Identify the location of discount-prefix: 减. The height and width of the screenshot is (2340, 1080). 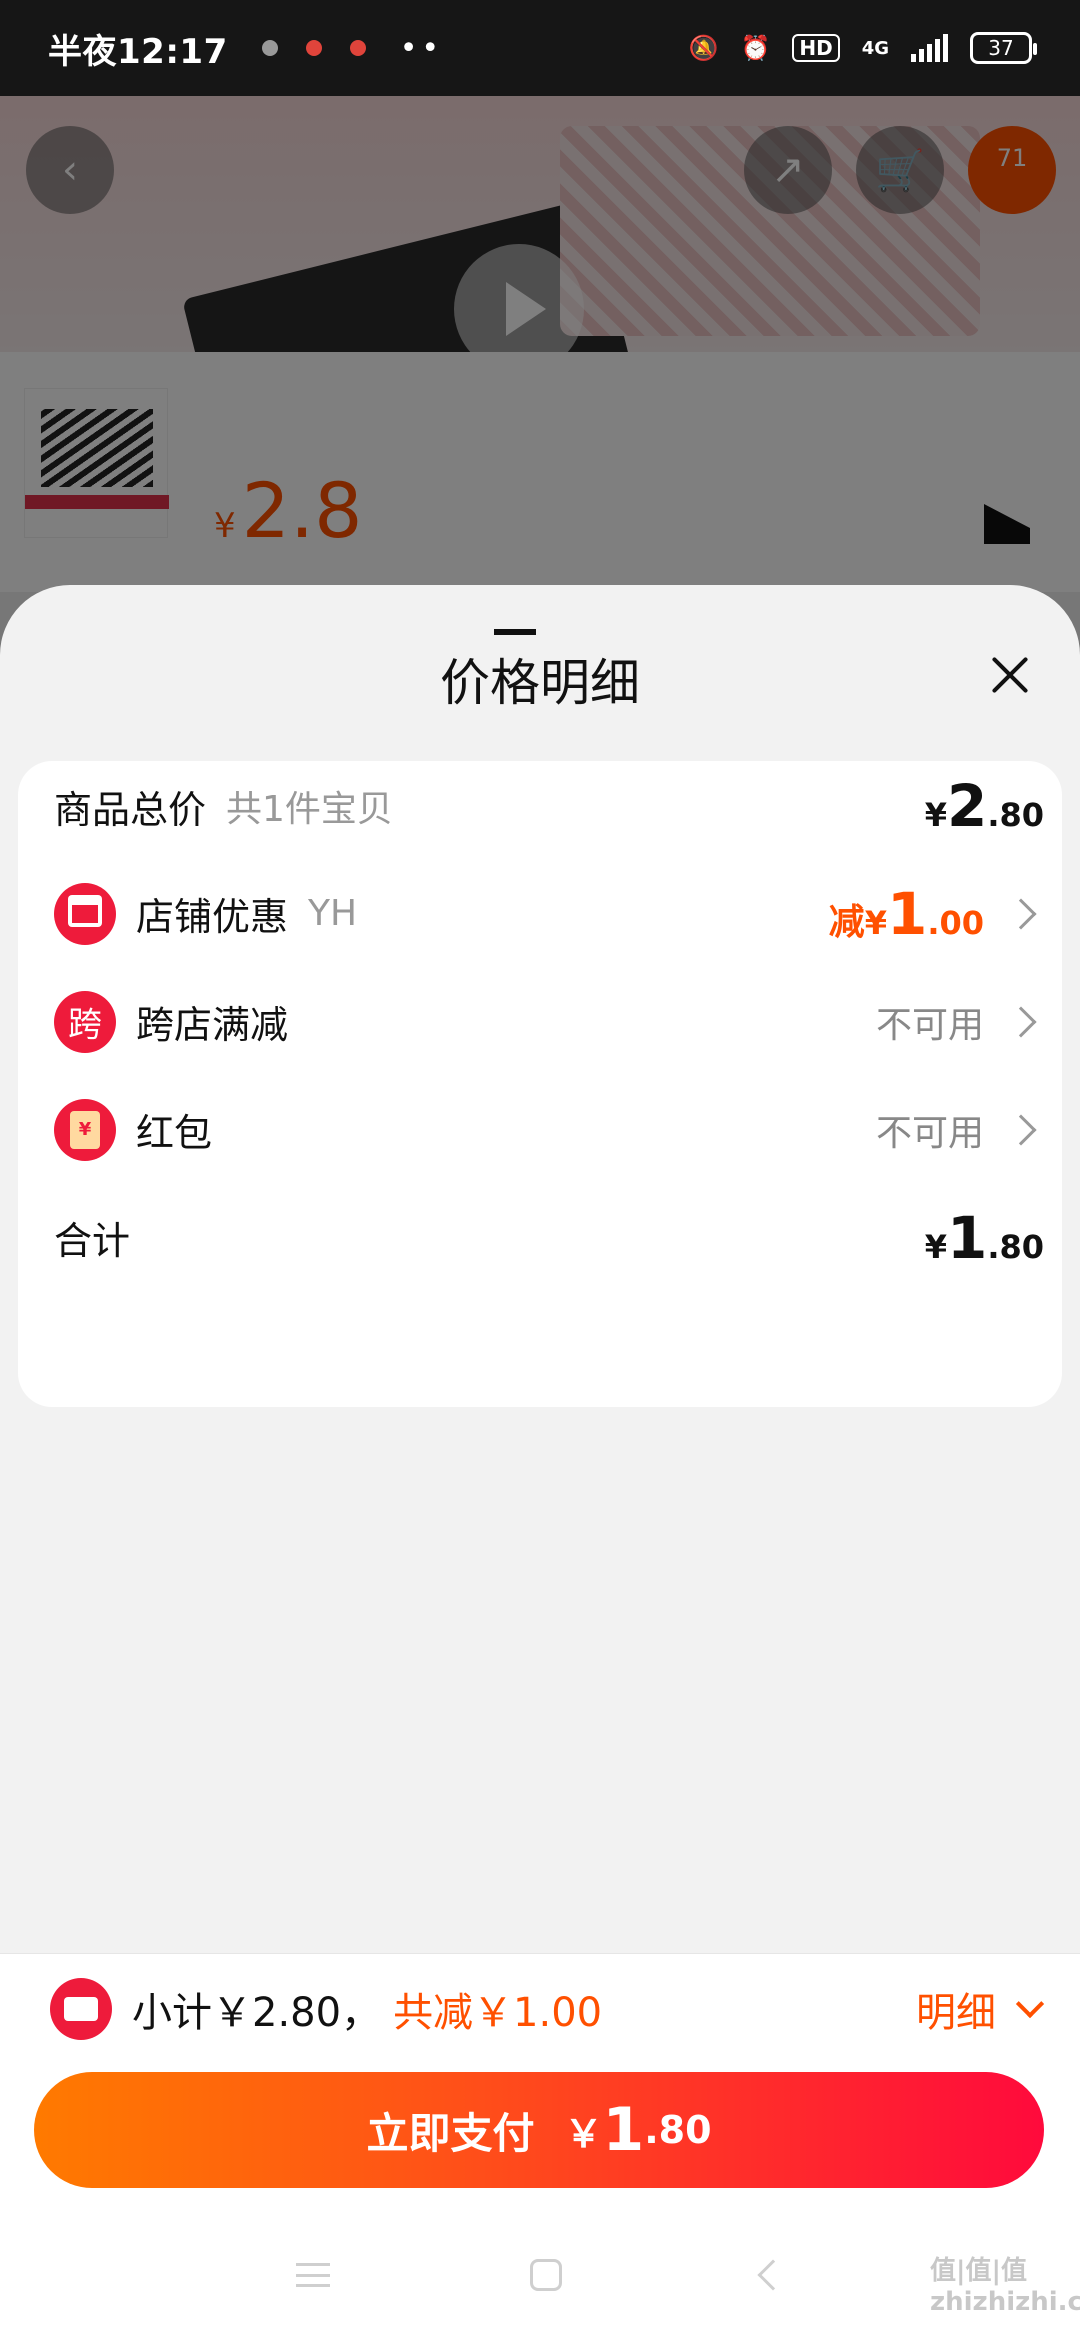
(846, 922).